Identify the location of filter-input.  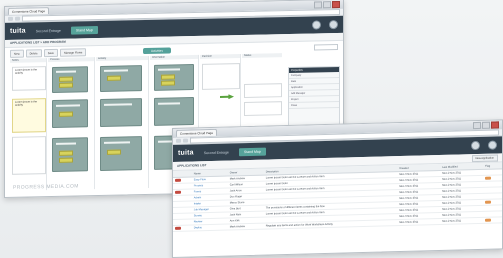
(326, 47).